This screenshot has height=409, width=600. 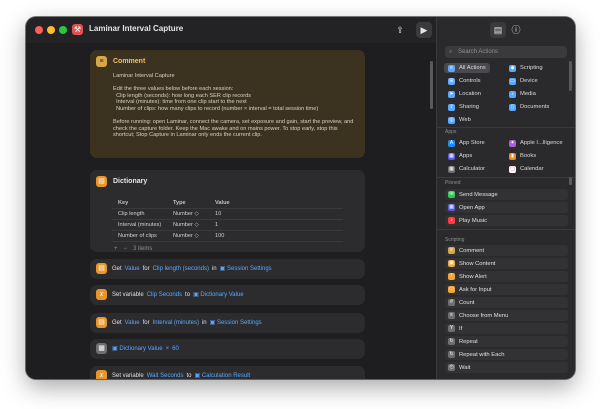 I want to click on books-icon: ▮, so click(x=512, y=156).